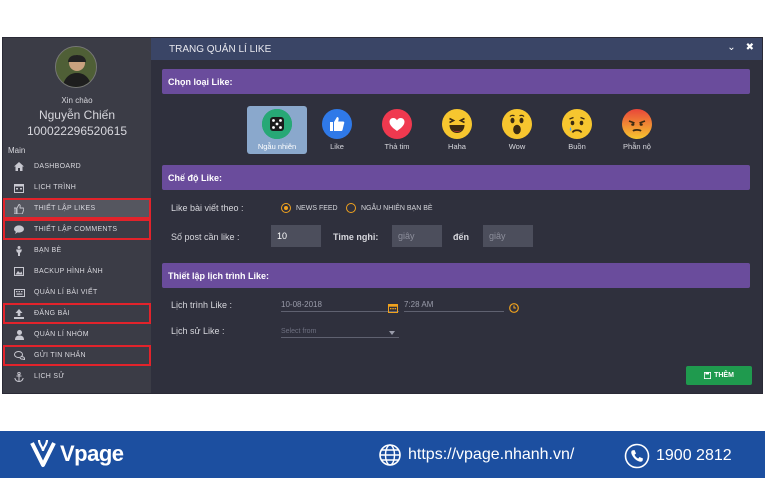 The image size is (765, 478). Describe the element at coordinates (750, 47) in the screenshot. I see `close-button: ✖` at that location.